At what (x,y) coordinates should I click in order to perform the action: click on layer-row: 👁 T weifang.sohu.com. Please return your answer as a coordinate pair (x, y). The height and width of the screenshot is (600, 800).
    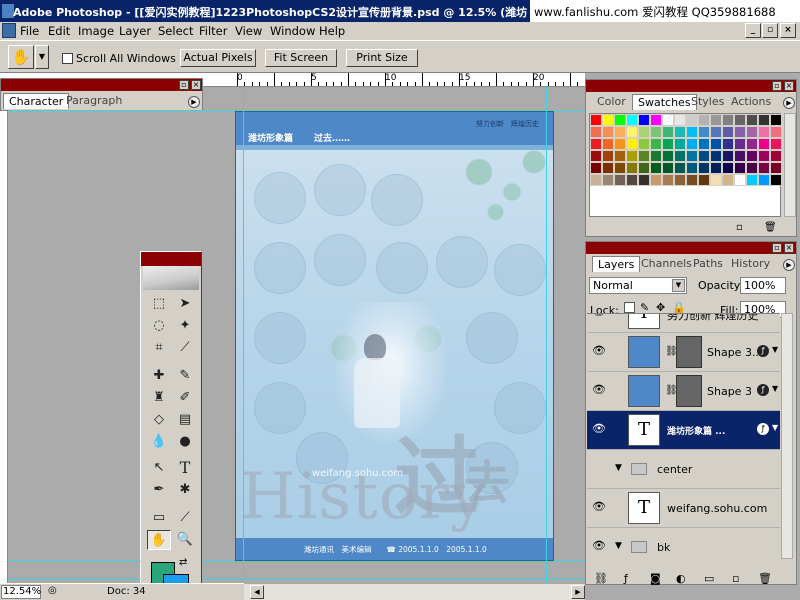
    Looking at the image, I should click on (683, 508).